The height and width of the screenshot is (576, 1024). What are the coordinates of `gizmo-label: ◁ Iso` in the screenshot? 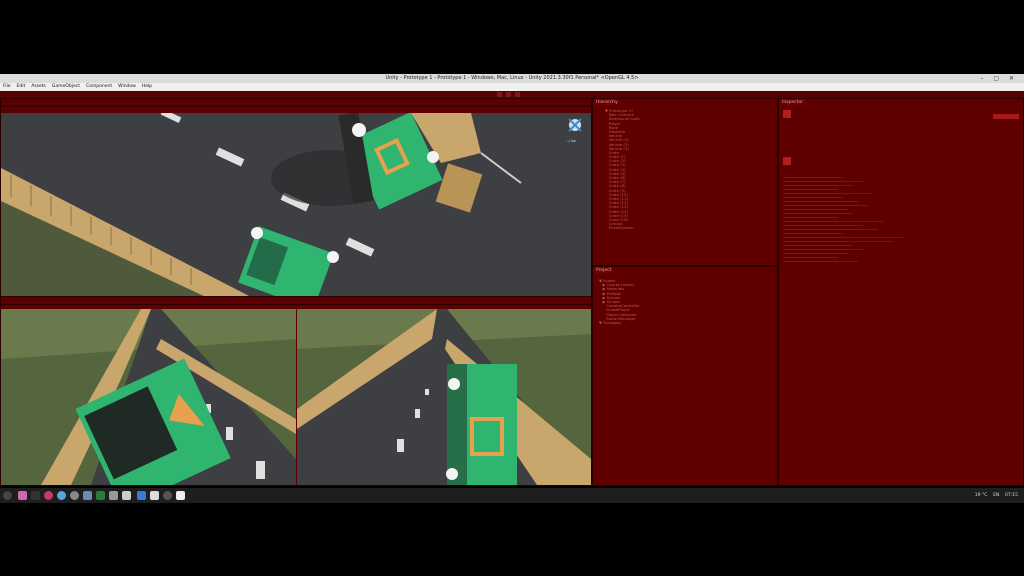 It's located at (571, 141).